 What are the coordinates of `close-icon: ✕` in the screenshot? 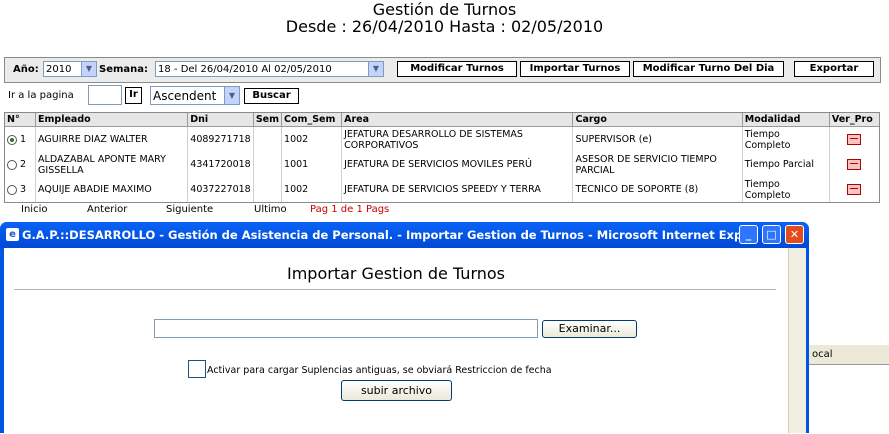 It's located at (794, 234).